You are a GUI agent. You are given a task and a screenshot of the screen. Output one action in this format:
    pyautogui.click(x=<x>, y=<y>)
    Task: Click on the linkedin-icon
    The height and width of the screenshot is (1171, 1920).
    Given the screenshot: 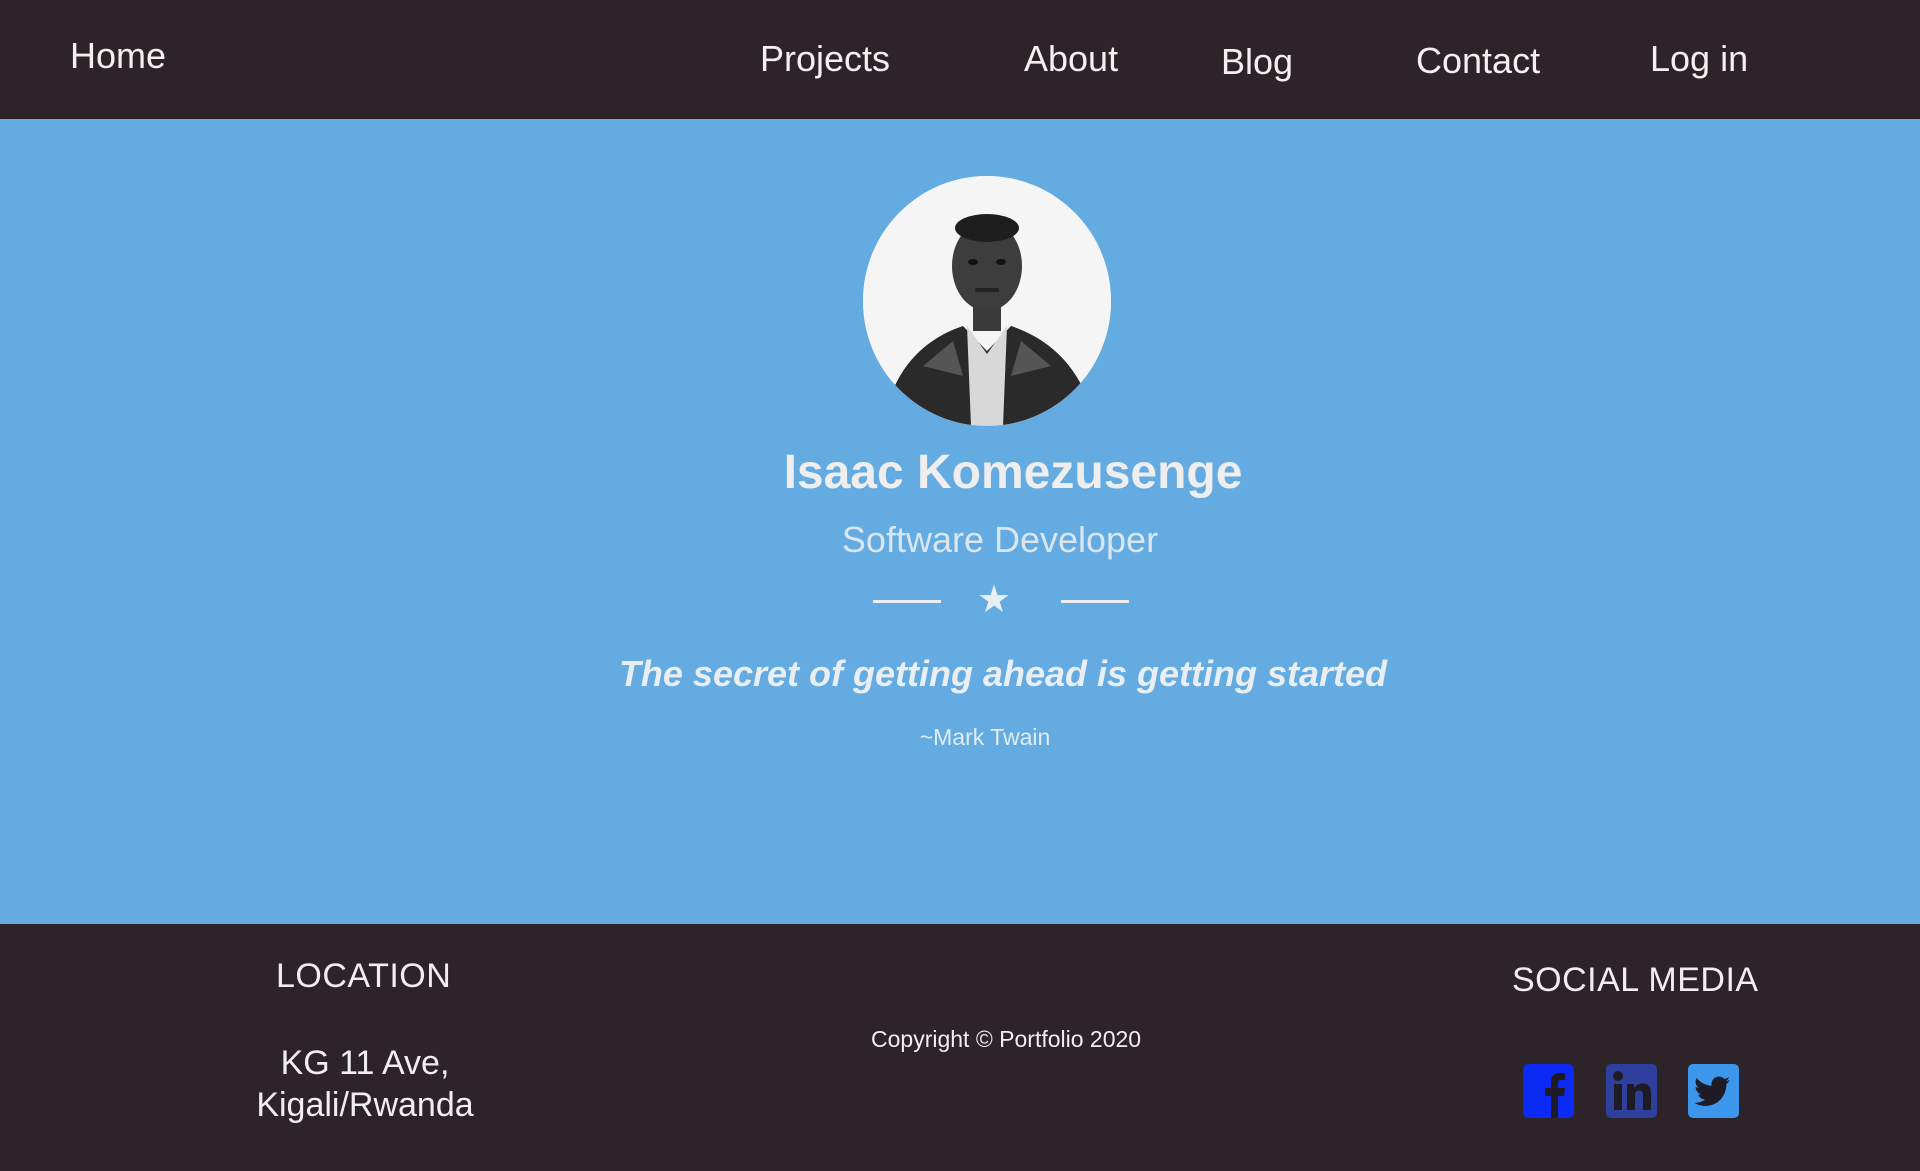 What is the action you would take?
    pyautogui.click(x=1631, y=1091)
    